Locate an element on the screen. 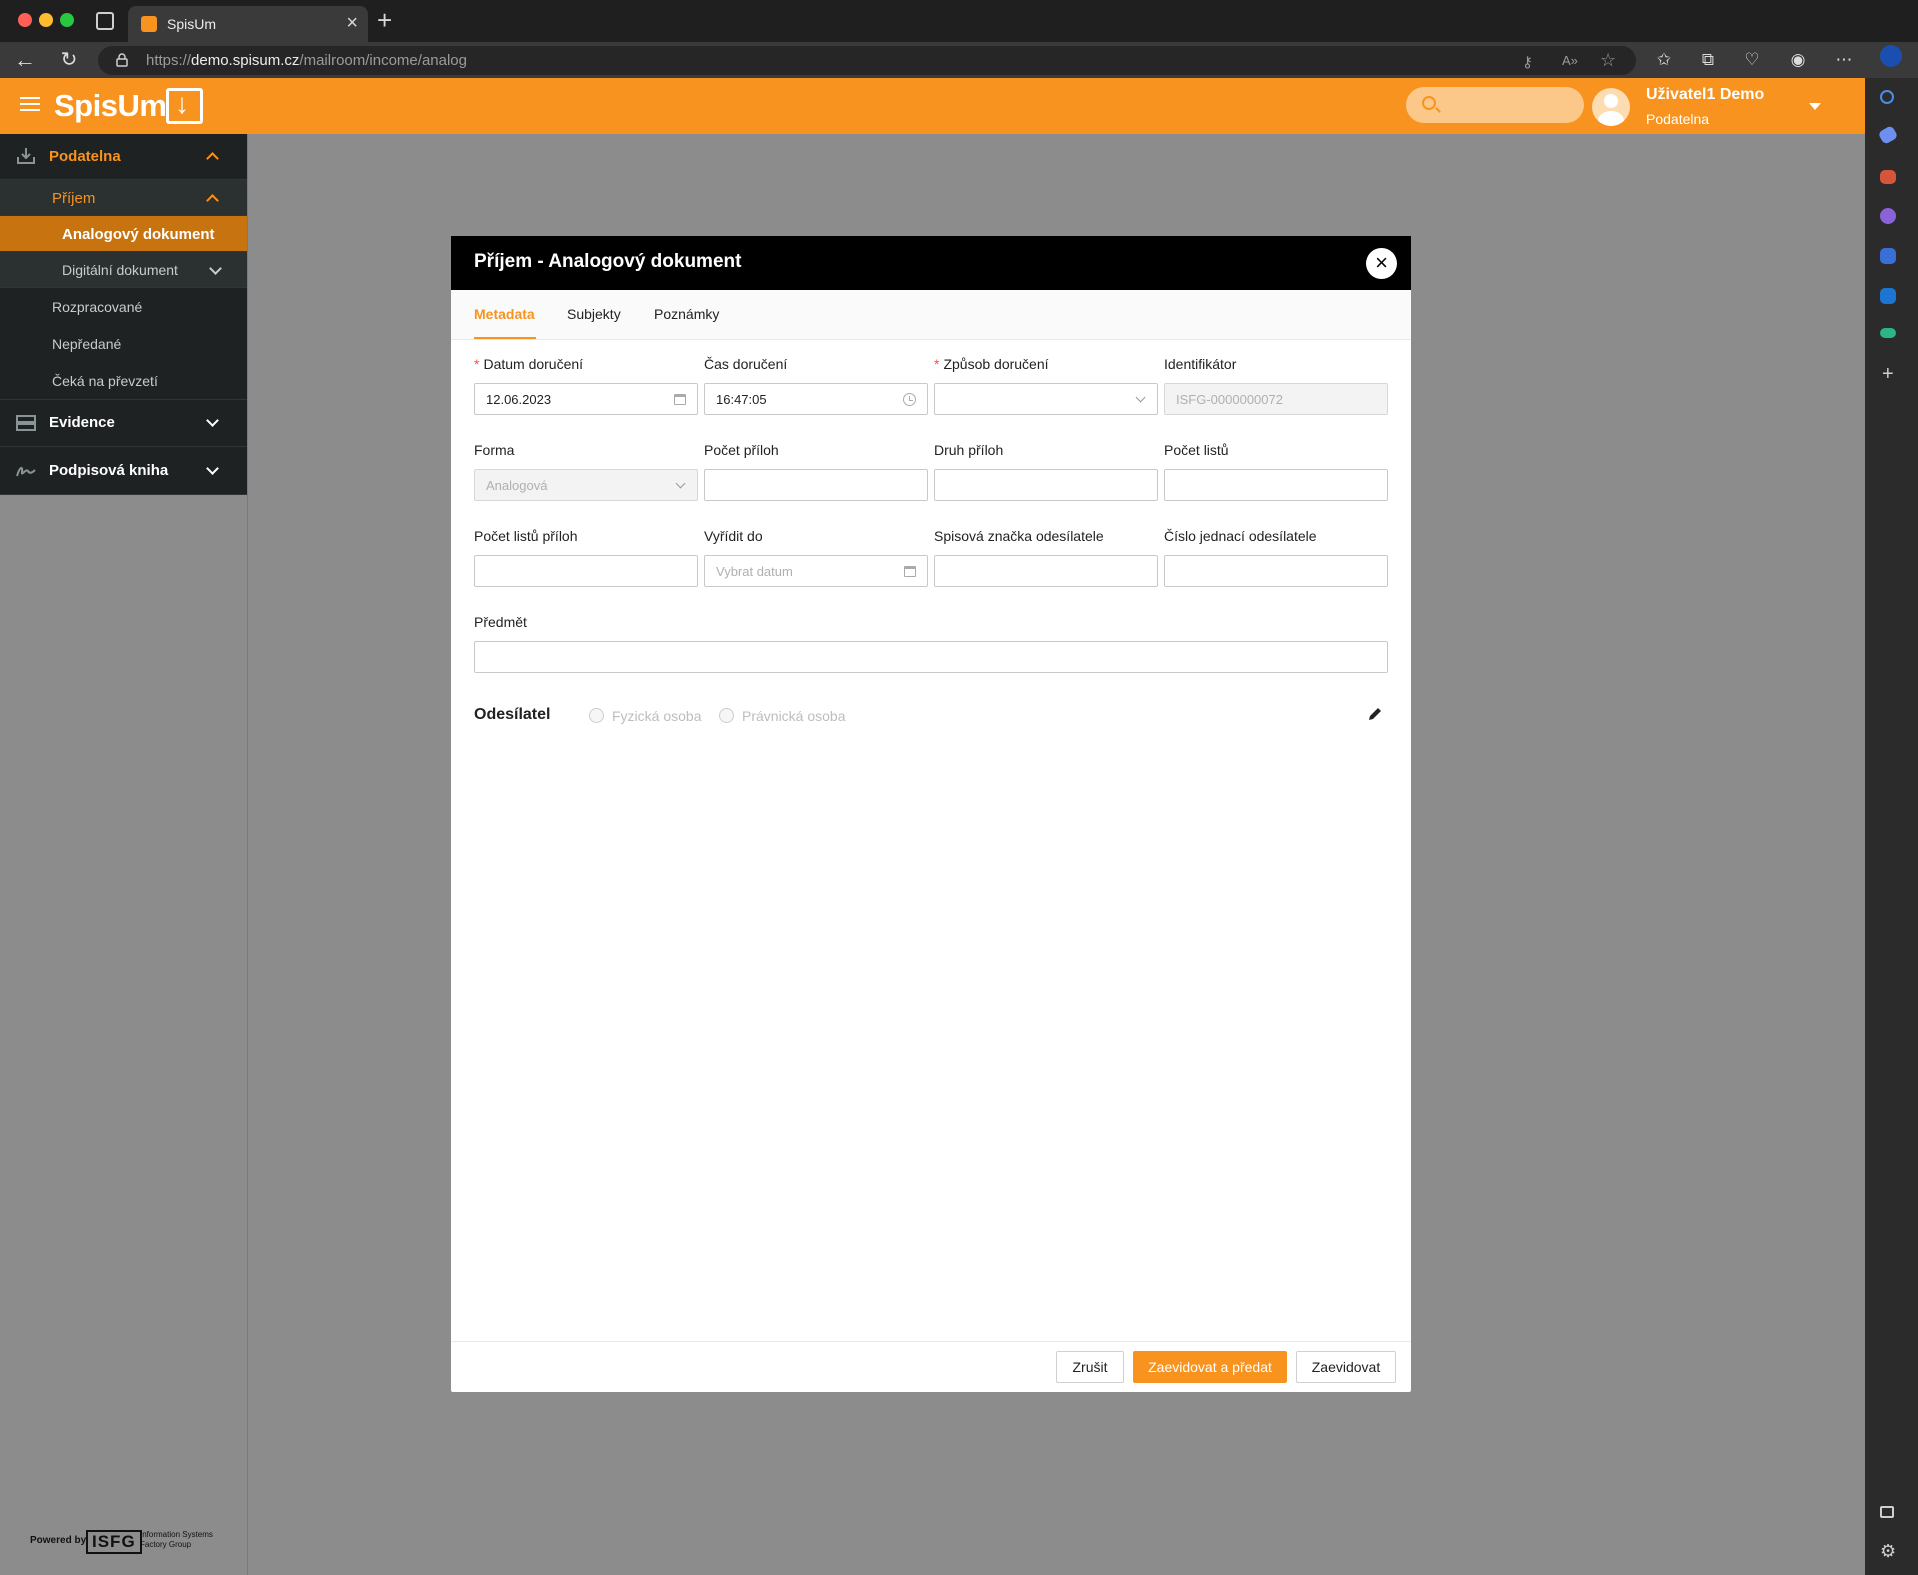 This screenshot has width=1918, height=1575. close-window-button is located at coordinates (25, 20).